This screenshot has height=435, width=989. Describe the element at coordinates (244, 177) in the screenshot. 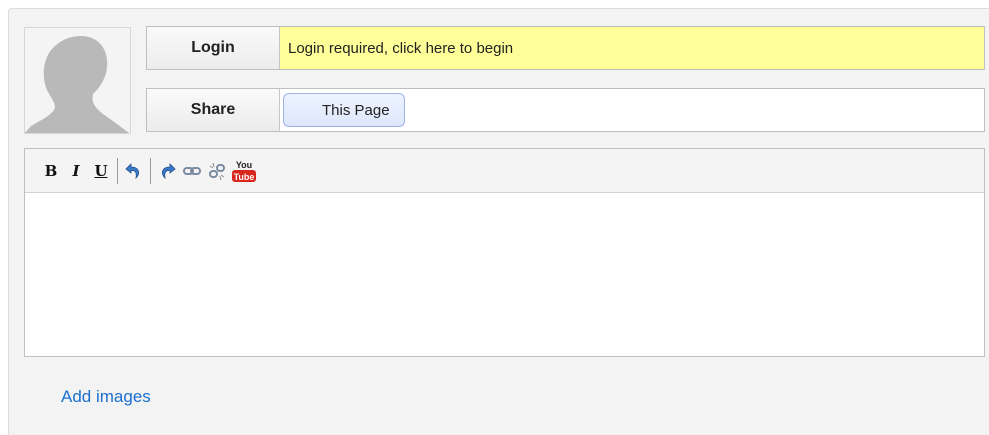

I see `svg-text: Tube` at that location.